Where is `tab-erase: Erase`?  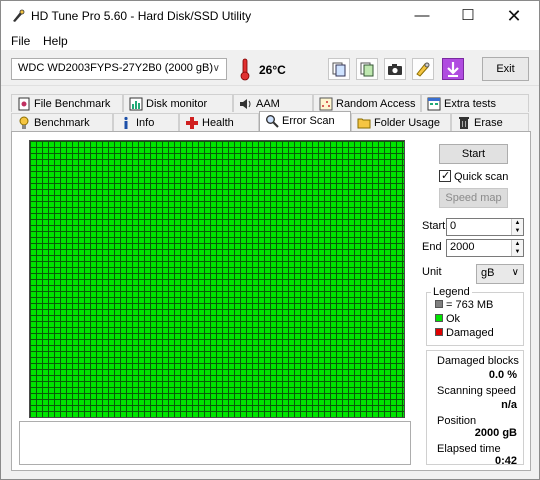 tab-erase: Erase is located at coordinates (490, 122).